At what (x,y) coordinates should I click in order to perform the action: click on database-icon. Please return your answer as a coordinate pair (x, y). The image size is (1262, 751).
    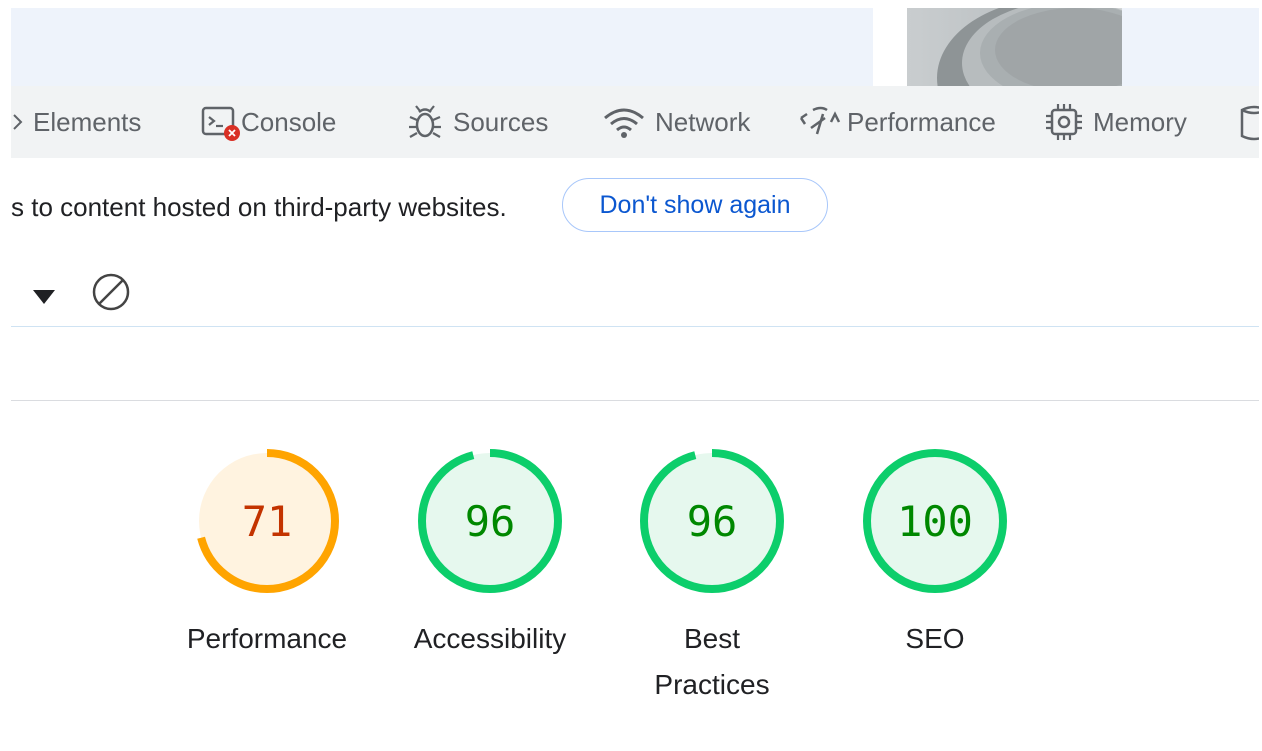
    Looking at the image, I should click on (1249, 122).